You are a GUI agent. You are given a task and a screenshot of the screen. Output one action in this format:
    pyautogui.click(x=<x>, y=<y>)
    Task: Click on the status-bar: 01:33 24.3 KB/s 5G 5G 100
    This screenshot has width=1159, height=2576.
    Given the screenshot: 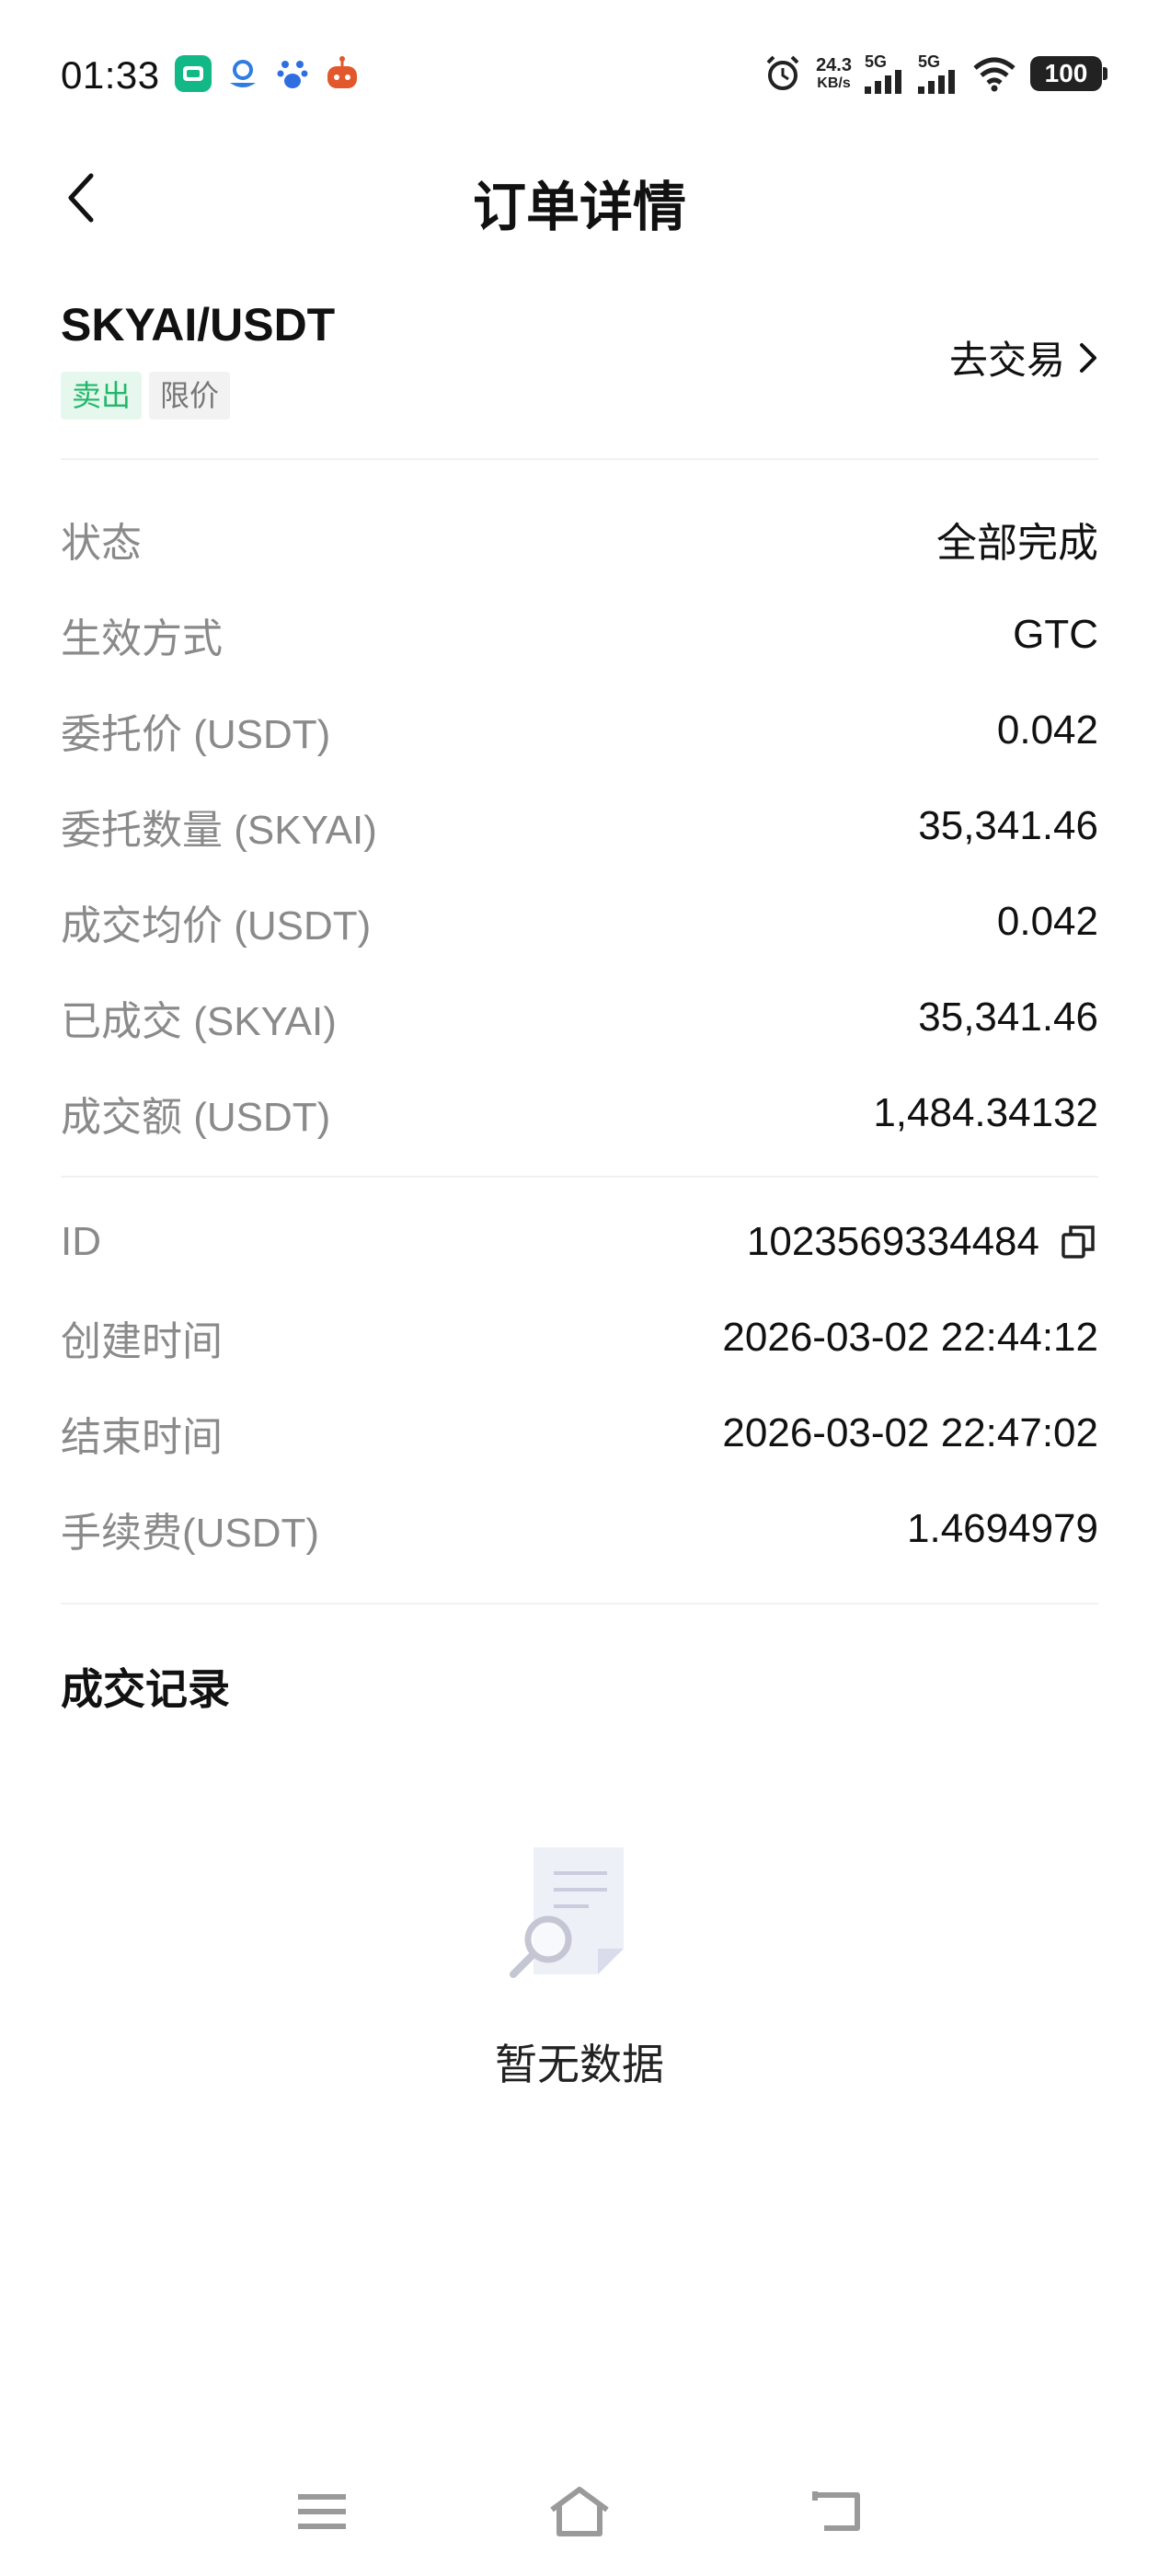 What is the action you would take?
    pyautogui.click(x=579, y=69)
    